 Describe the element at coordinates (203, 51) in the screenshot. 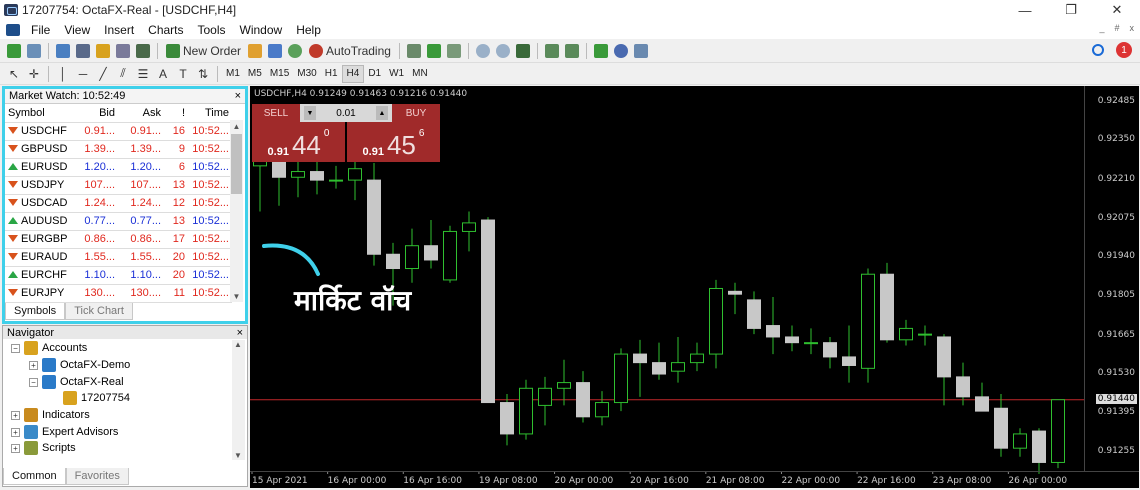

I see `new-order-button: New Order` at that location.